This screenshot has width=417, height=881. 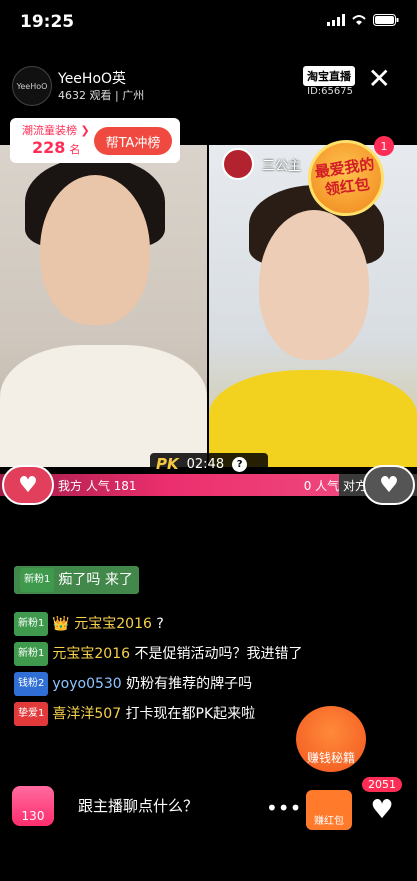 What do you see at coordinates (283, 808) in the screenshot?
I see `more-icon: •••` at bounding box center [283, 808].